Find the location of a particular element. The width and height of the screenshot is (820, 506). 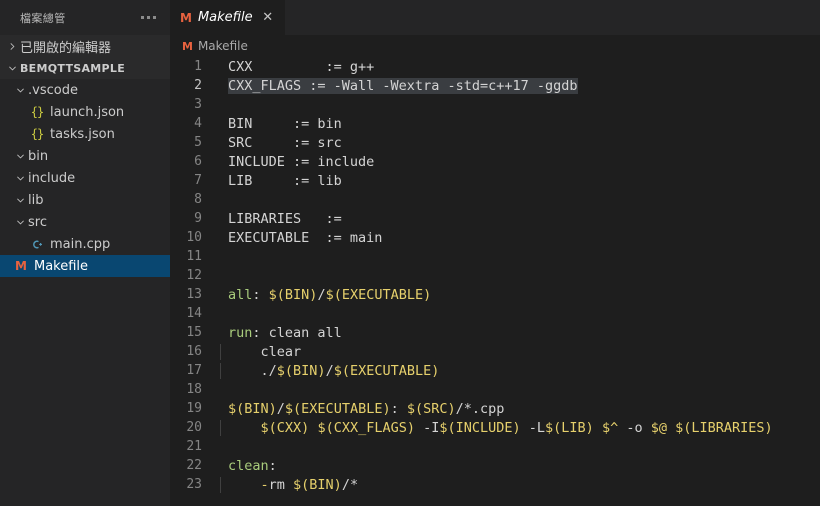

code-token: clear is located at coordinates (265, 351).